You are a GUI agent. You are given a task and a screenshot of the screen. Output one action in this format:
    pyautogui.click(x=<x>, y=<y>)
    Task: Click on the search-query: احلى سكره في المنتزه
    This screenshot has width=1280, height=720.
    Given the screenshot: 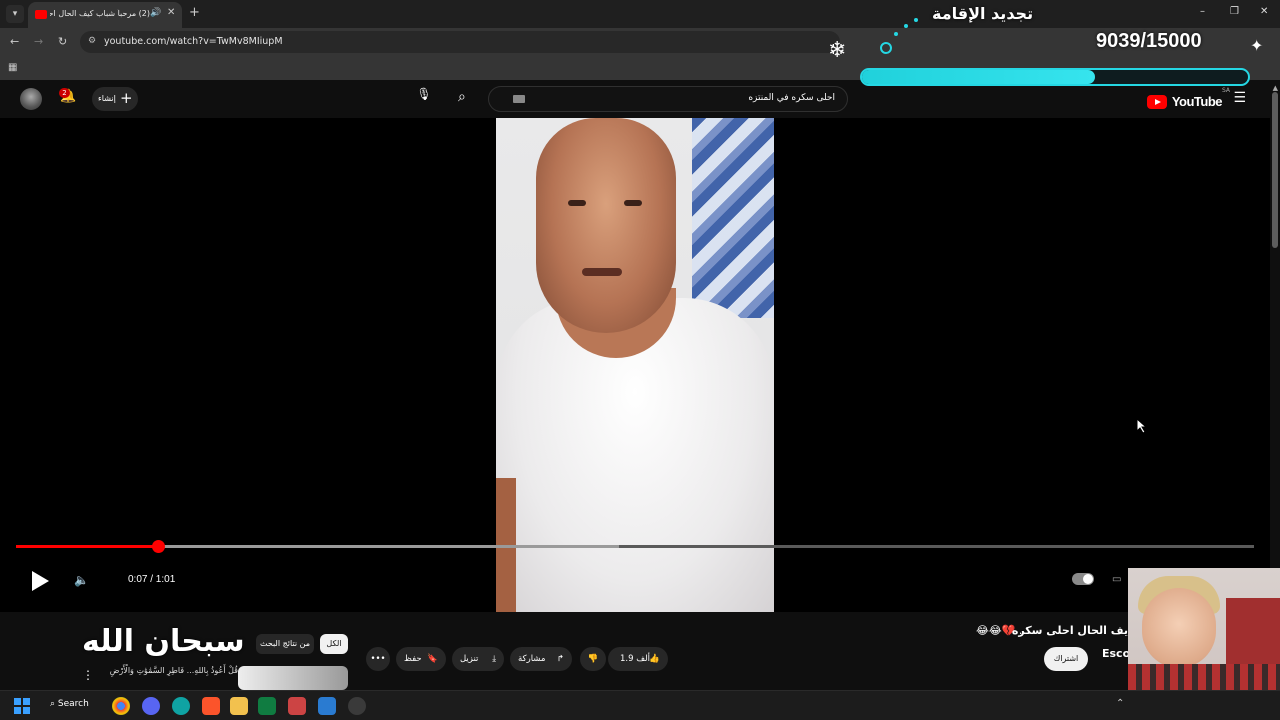 What is the action you would take?
    pyautogui.click(x=791, y=98)
    